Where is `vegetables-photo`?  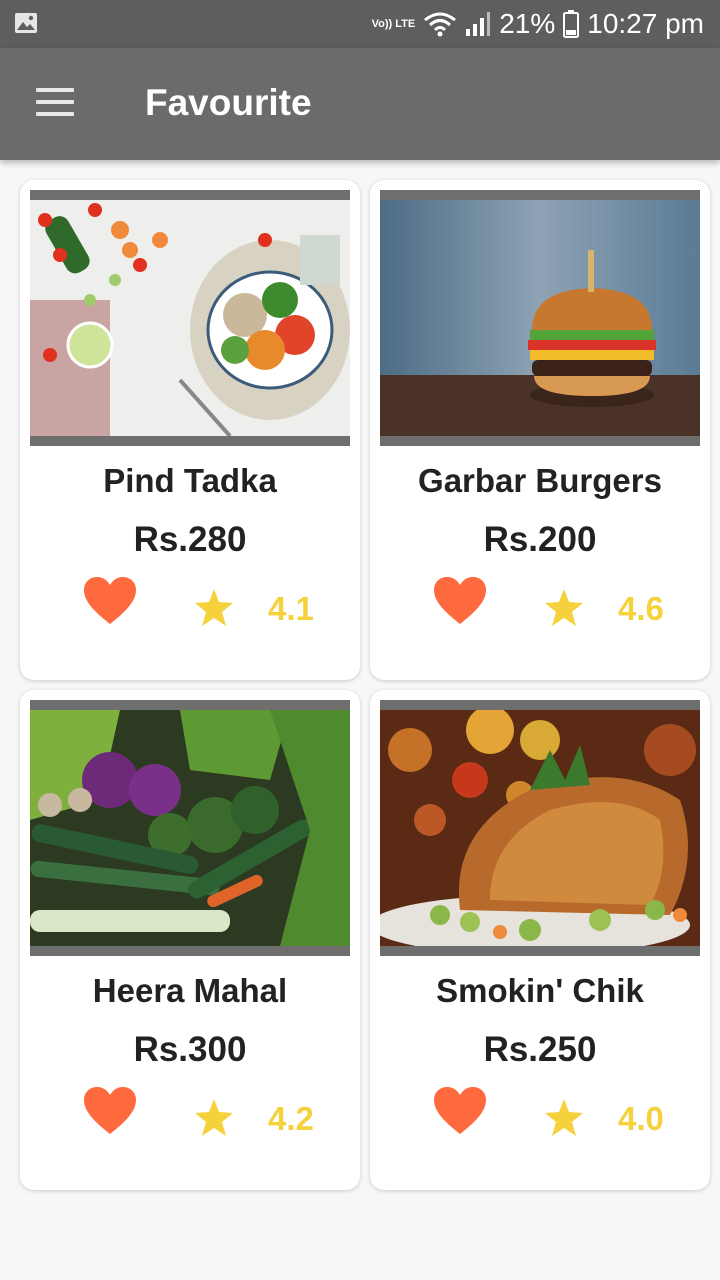 vegetables-photo is located at coordinates (190, 828).